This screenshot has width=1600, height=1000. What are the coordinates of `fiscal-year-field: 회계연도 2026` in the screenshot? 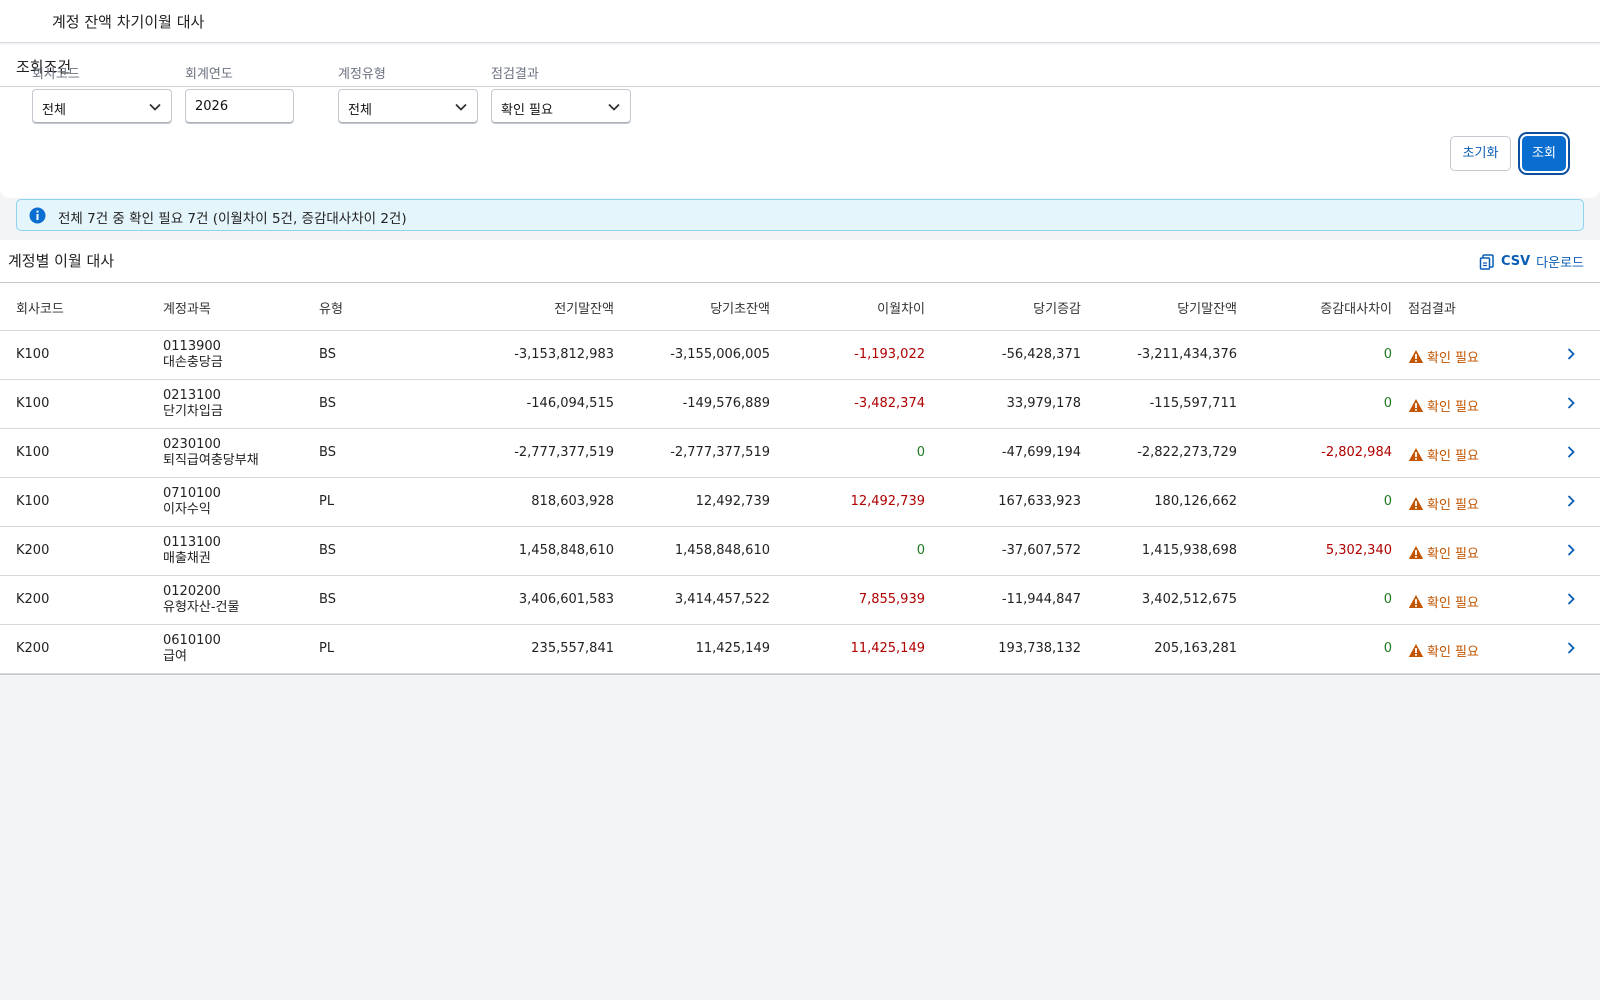 It's located at (239, 93).